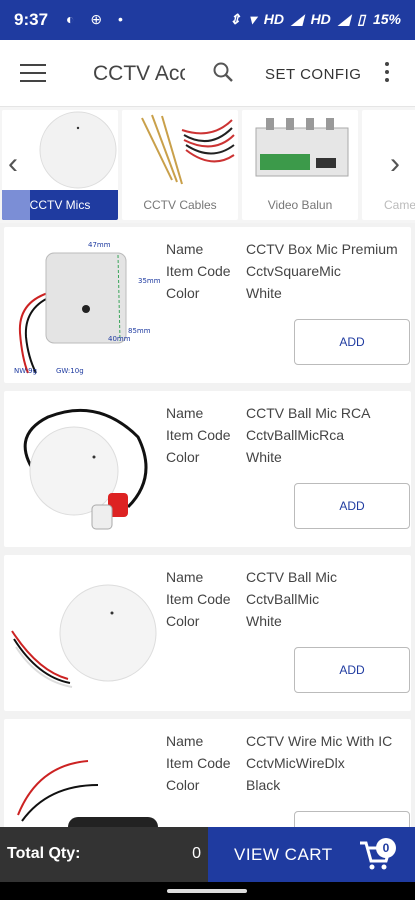 This screenshot has height=900, width=415. Describe the element at coordinates (99, 245) in the screenshot. I see `dimension-label: 47mm` at that location.